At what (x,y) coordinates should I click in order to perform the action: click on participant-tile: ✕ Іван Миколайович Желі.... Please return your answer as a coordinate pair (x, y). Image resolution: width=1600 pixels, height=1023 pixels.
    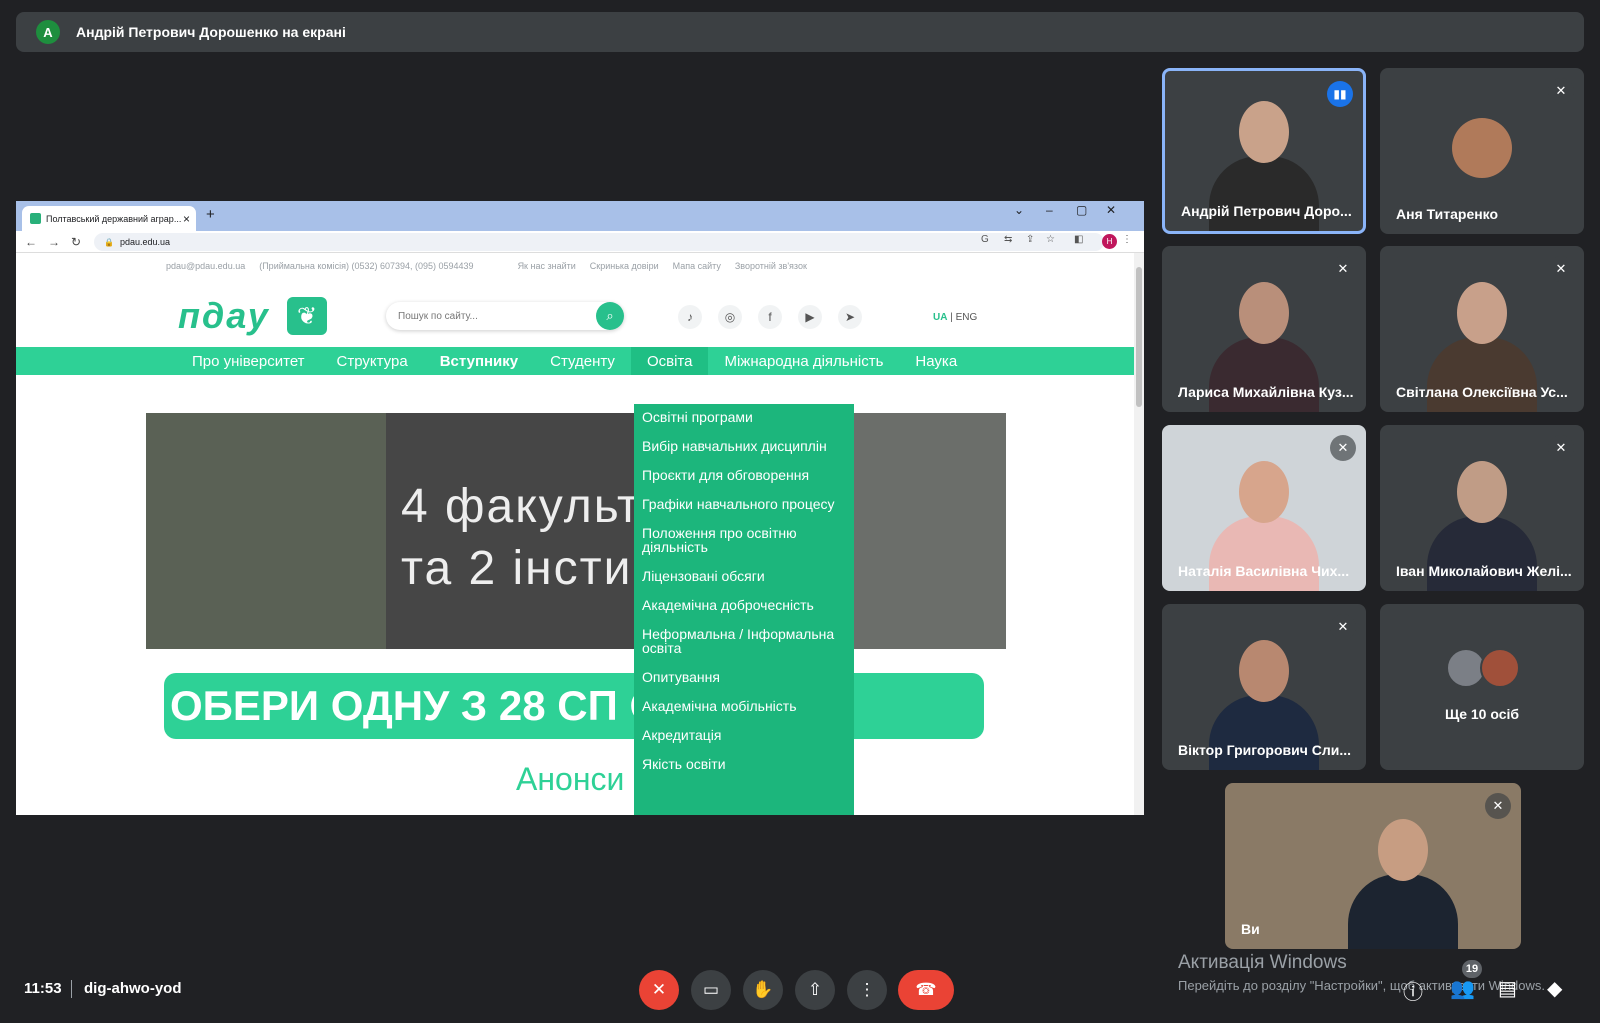
    Looking at the image, I should click on (1482, 508).